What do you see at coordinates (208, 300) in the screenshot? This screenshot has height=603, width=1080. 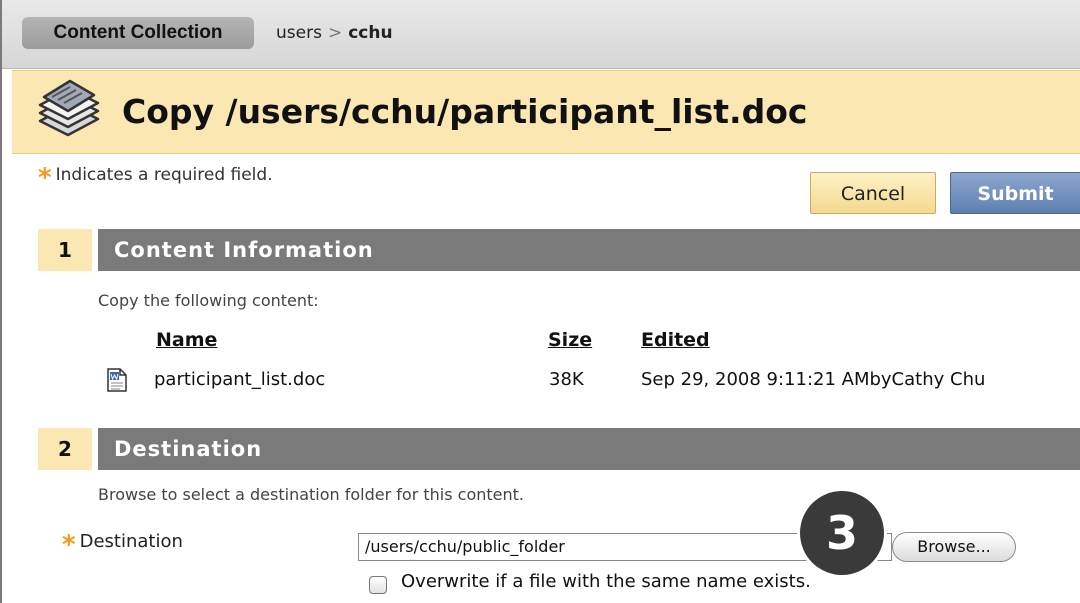 I see `section1-description: Copy the following content:` at bounding box center [208, 300].